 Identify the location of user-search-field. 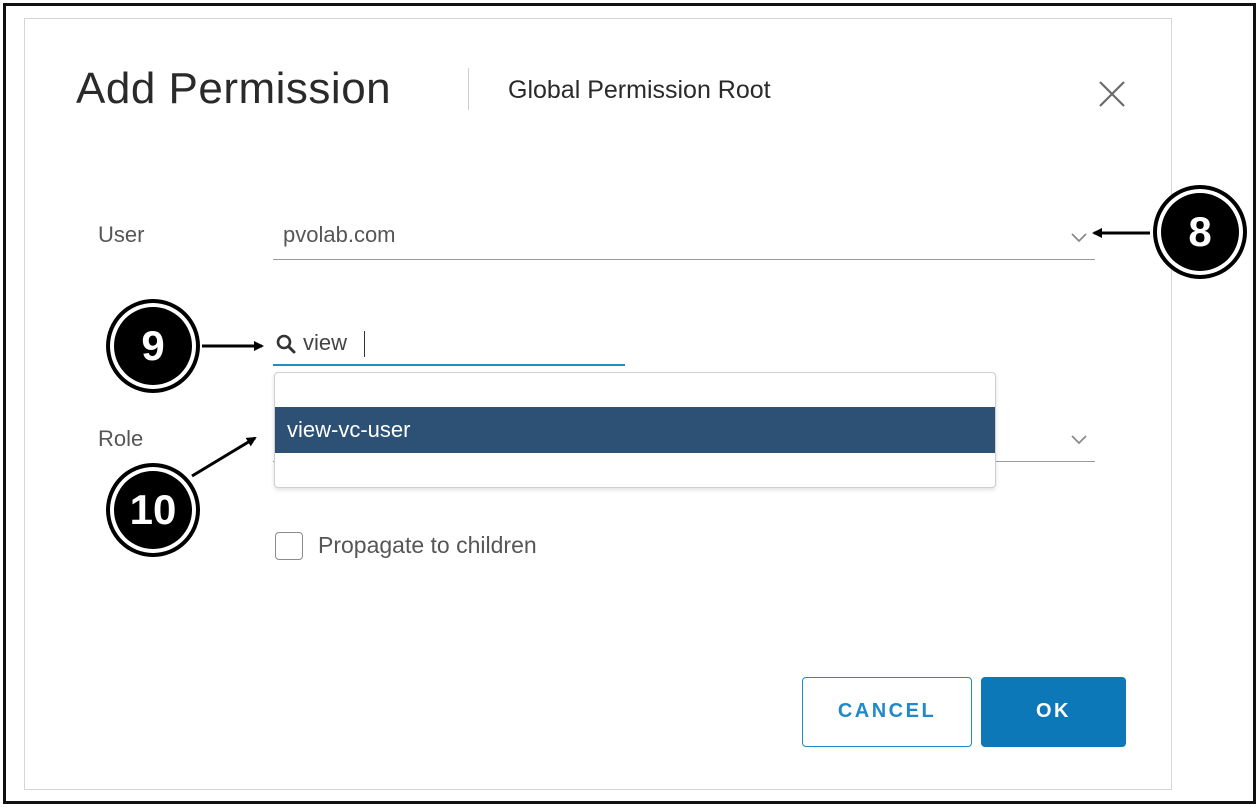
(449, 345).